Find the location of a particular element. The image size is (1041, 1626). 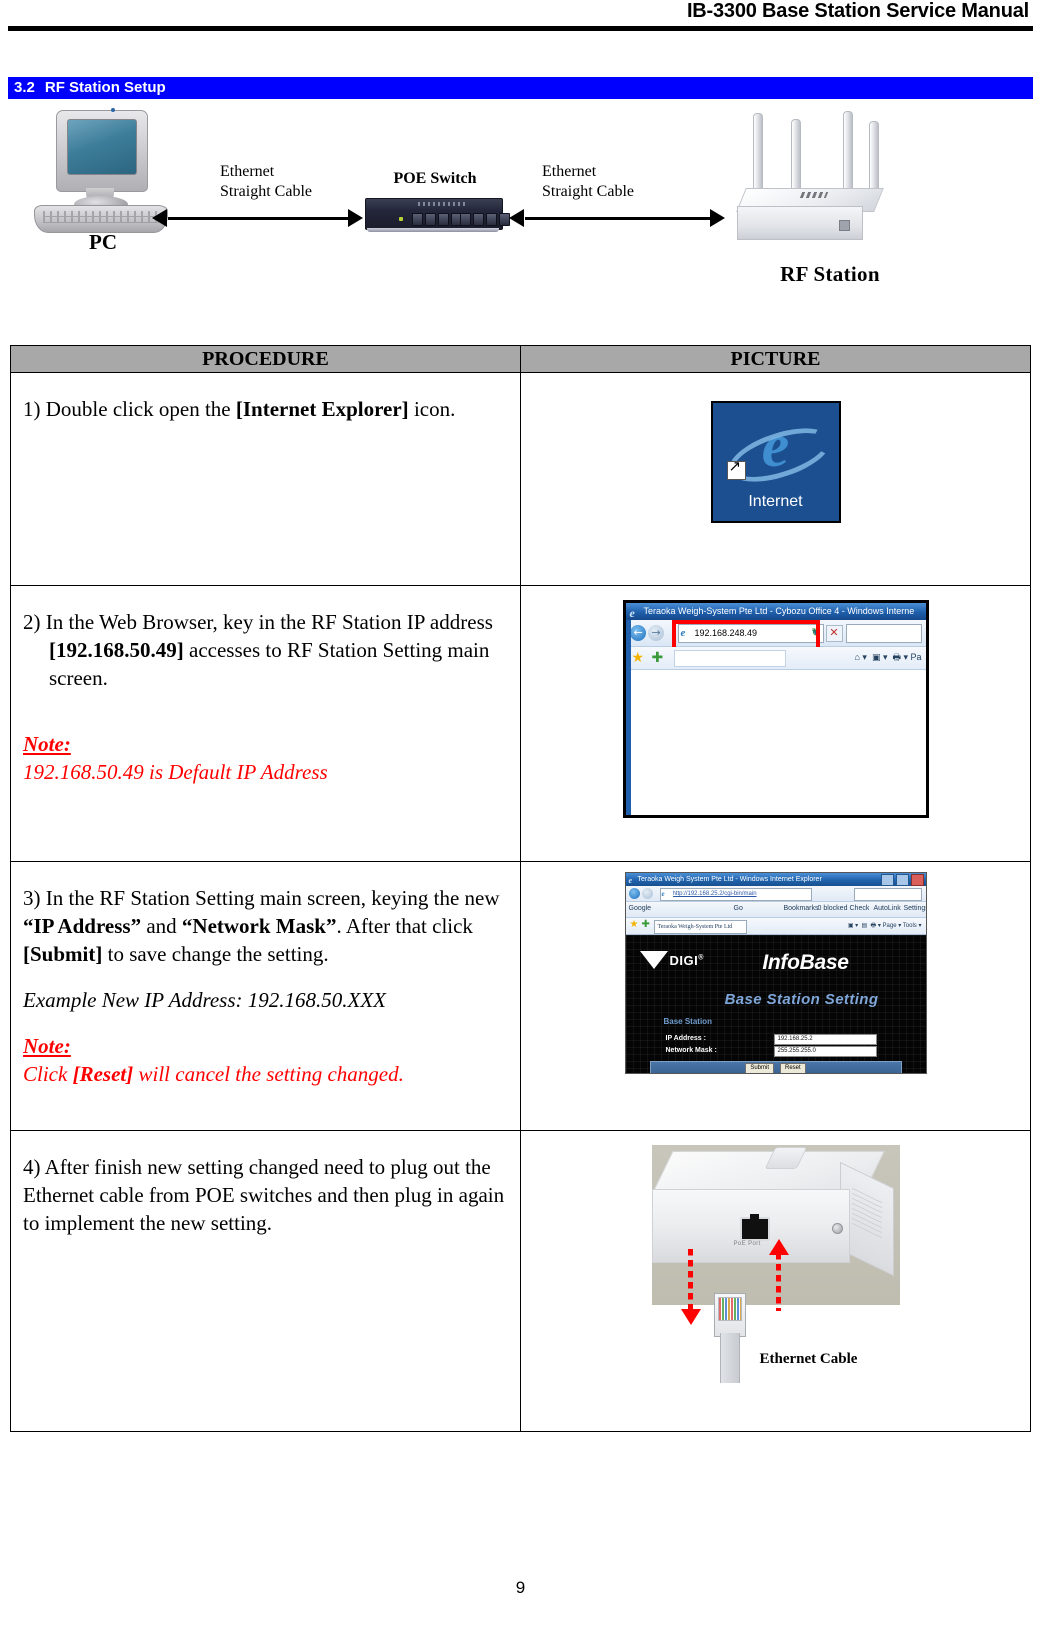

browser-page-canvas is located at coordinates (775, 740).